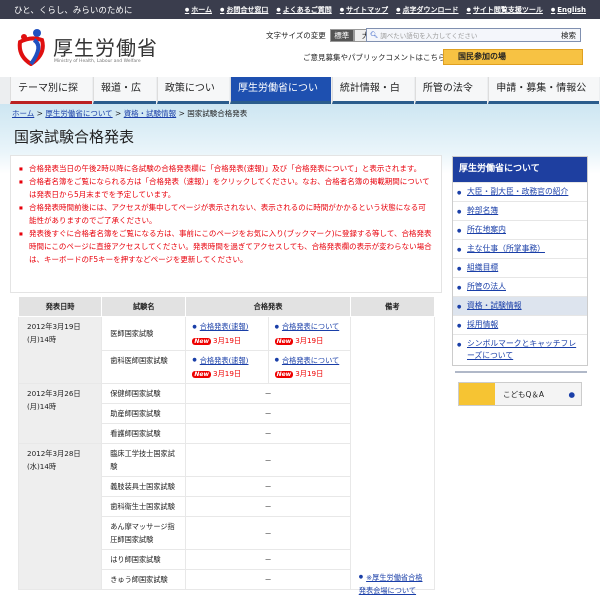  What do you see at coordinates (144, 433) in the screenshot?
I see `exam-name: 看護師国家試験` at bounding box center [144, 433].